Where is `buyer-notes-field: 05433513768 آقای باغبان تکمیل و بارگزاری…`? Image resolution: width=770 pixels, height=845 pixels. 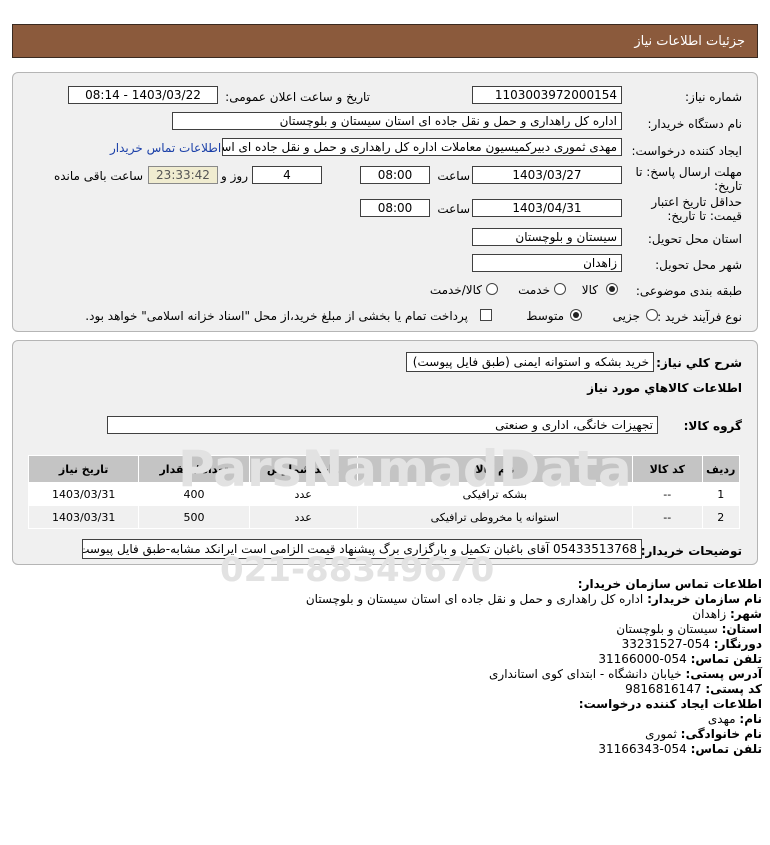 buyer-notes-field: 05433513768 آقای باغبان تکمیل و بارگزاری… is located at coordinates (362, 549).